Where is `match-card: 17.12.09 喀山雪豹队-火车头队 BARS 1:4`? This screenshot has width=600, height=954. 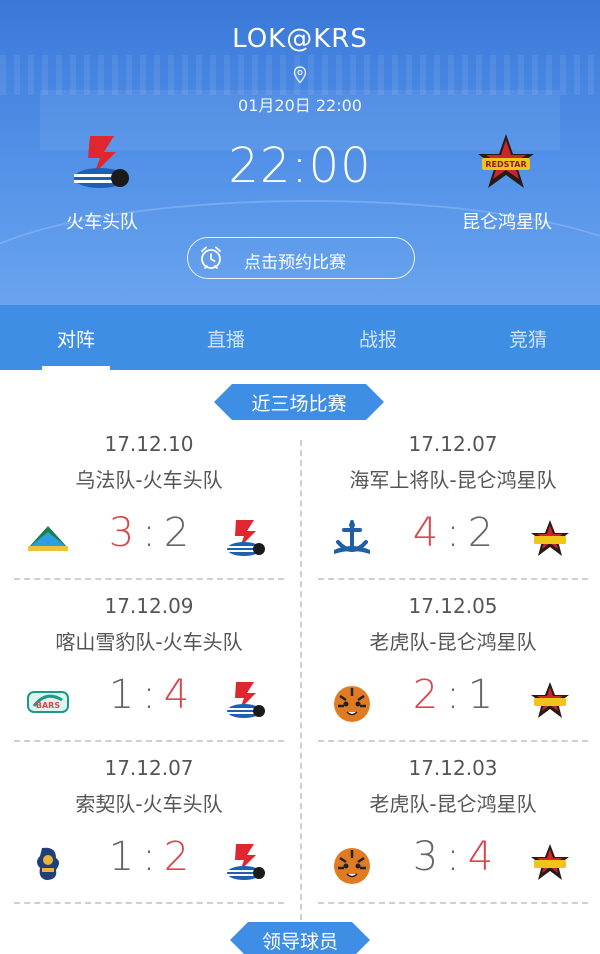
match-card: 17.12.09 喀山雪豹队-火车头队 BARS 1:4 is located at coordinates (149, 675).